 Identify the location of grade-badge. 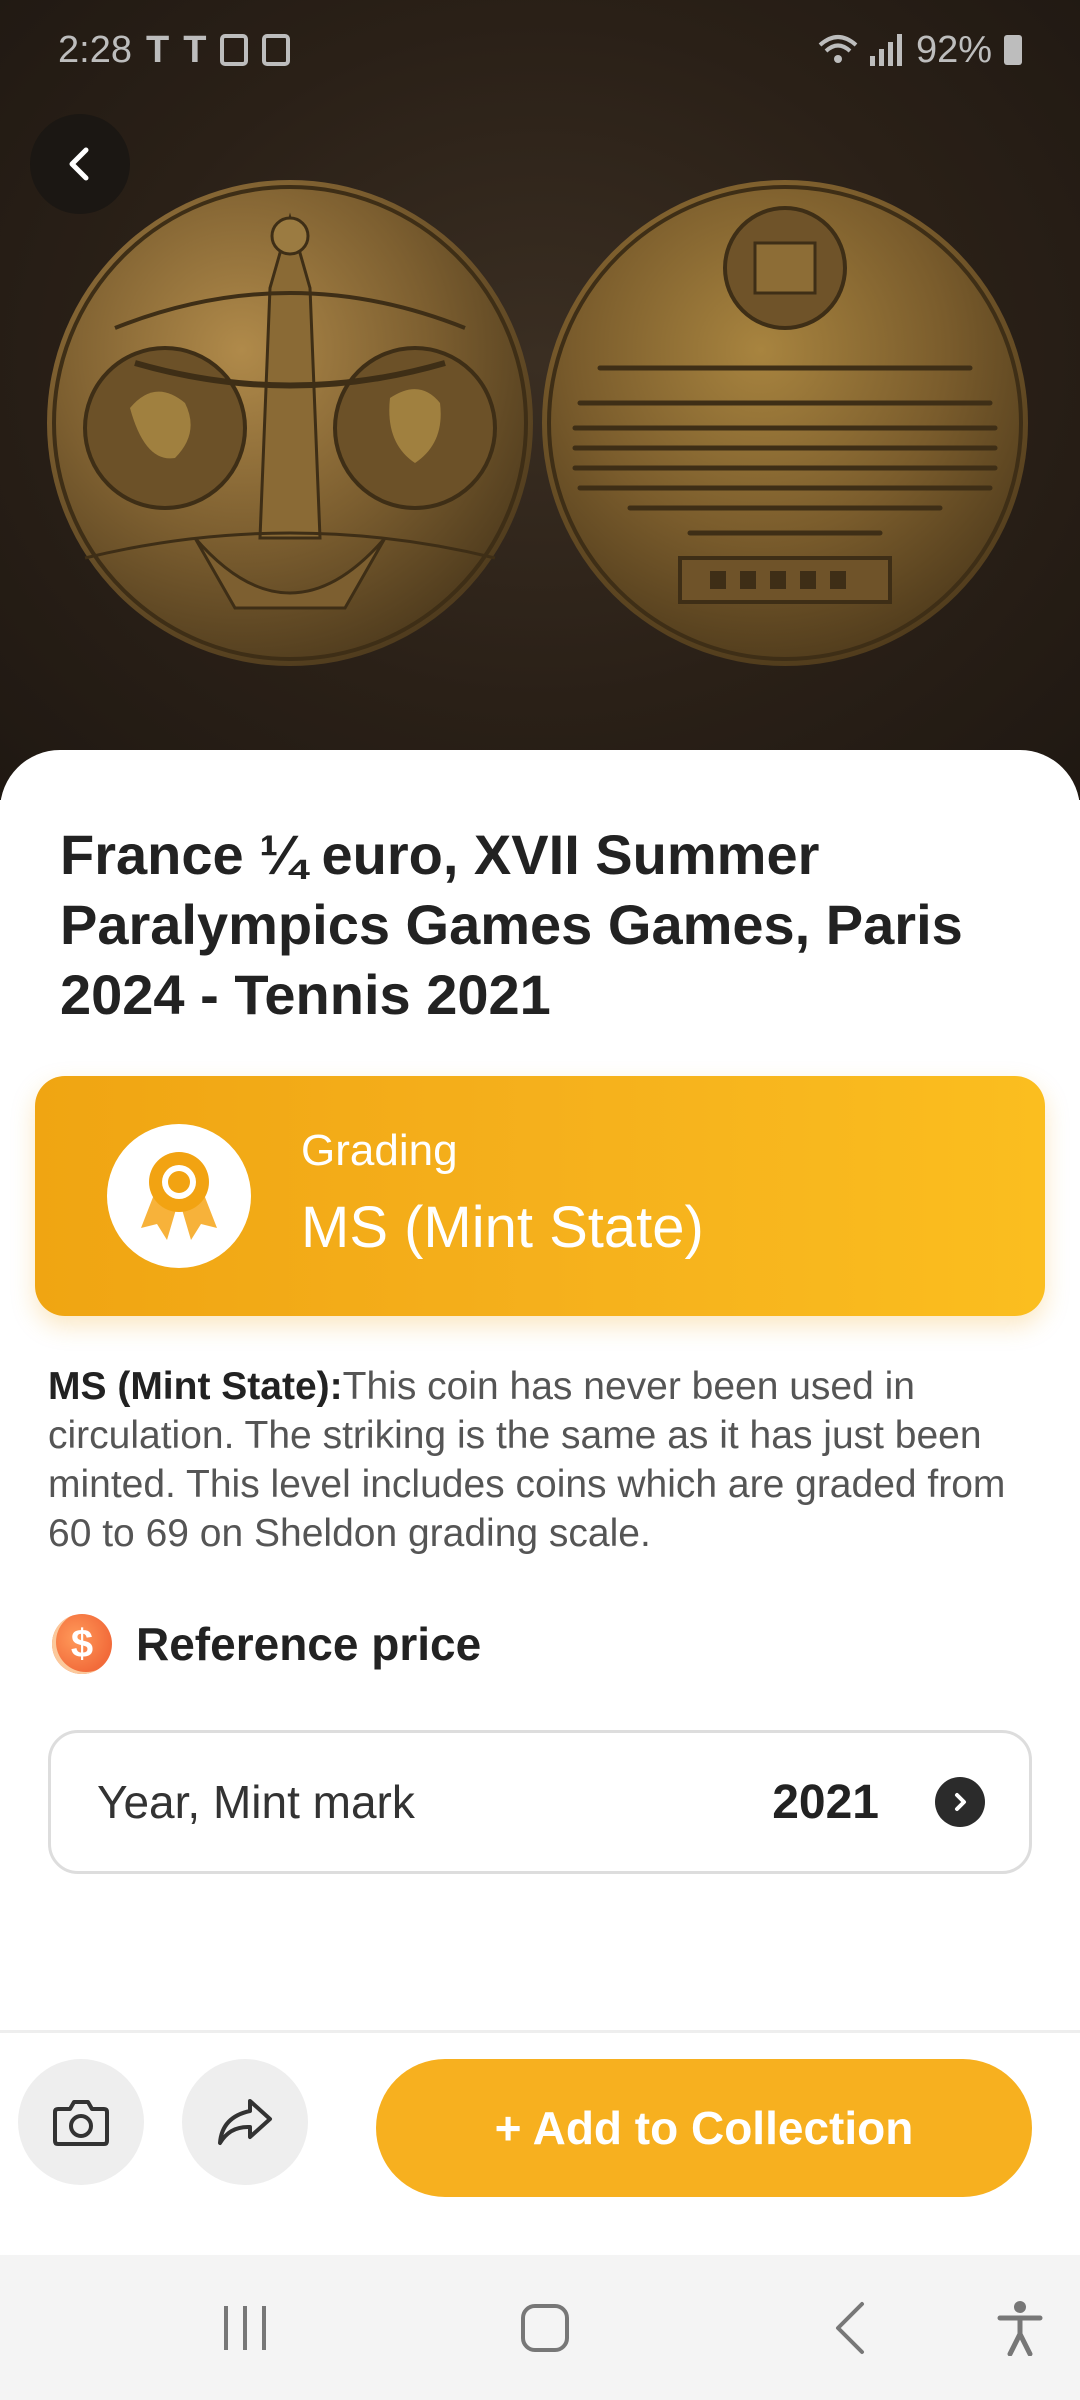
(179, 1196).